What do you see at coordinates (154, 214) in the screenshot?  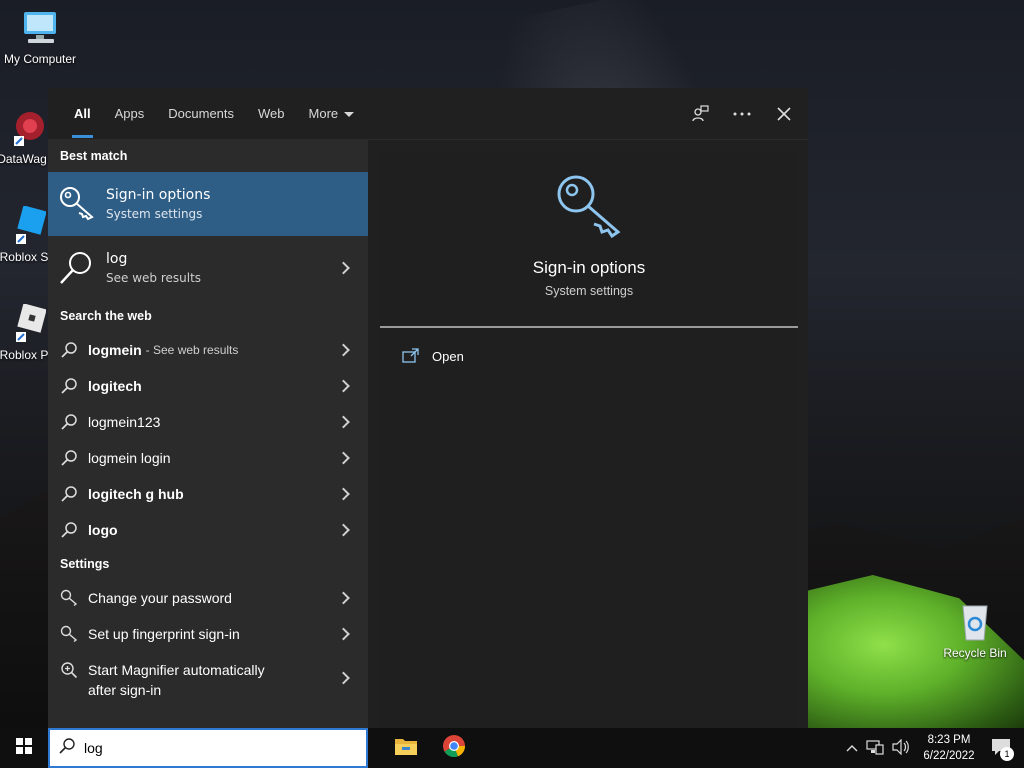 I see `best-match-subtitle: System settings` at bounding box center [154, 214].